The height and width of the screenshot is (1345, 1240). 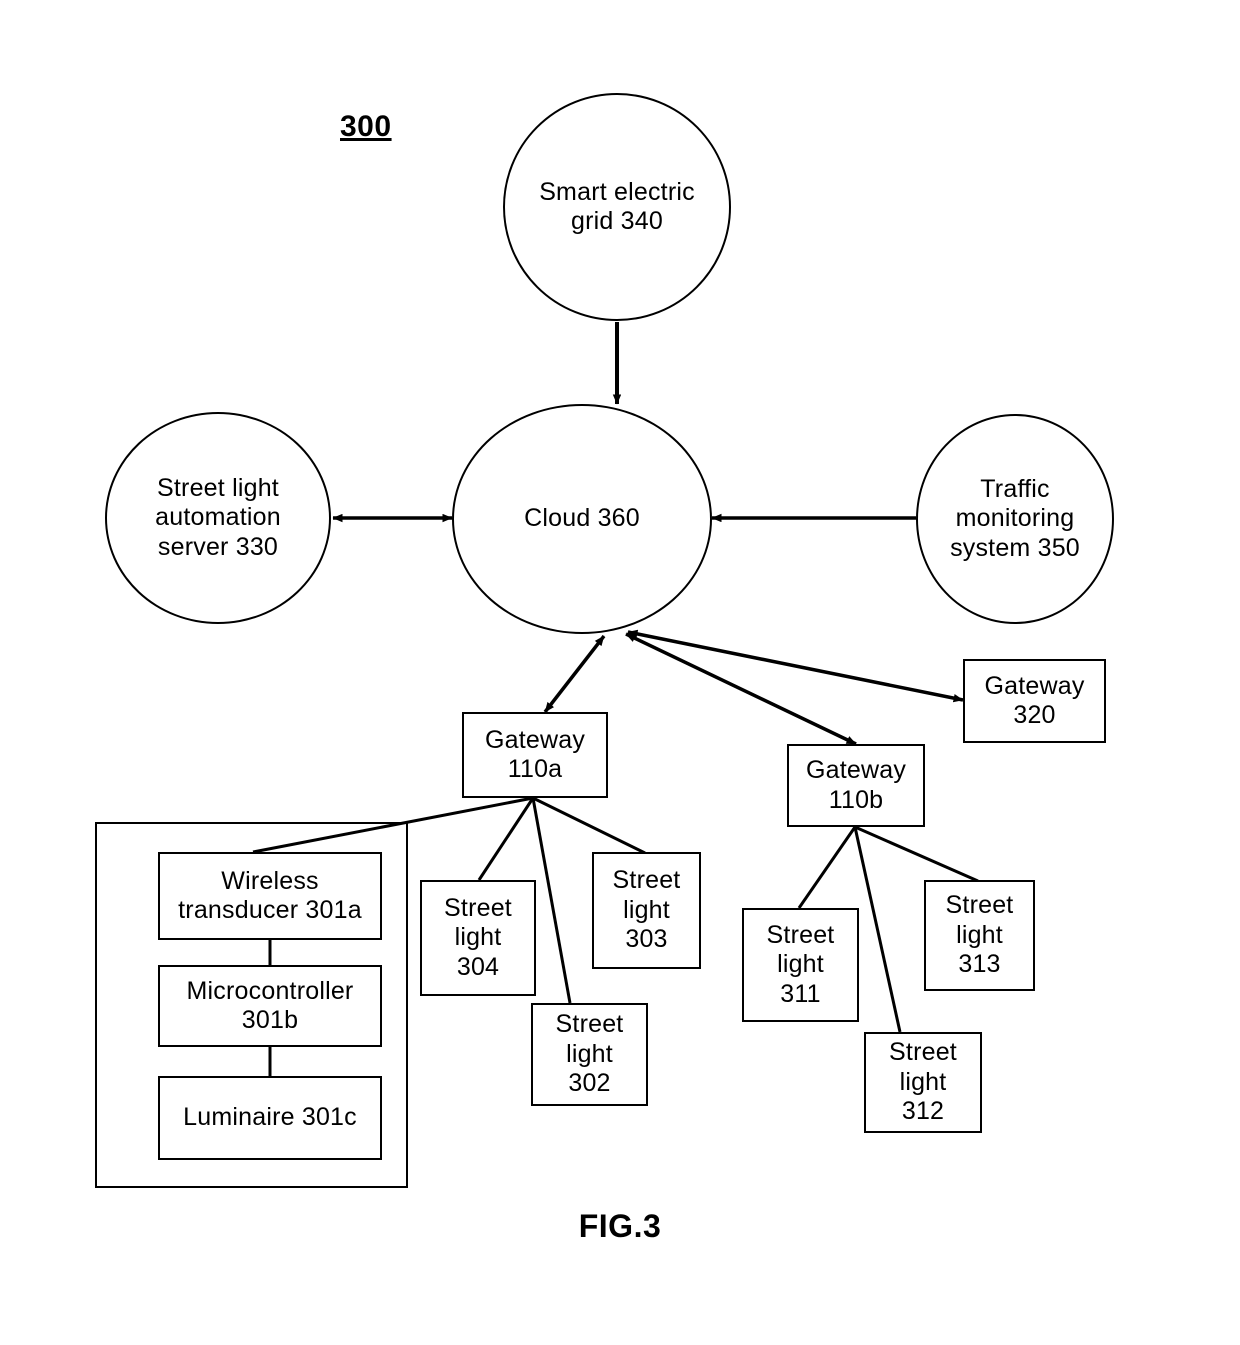 I want to click on node-gateway-110b: Gateway 110b, so click(x=856, y=785).